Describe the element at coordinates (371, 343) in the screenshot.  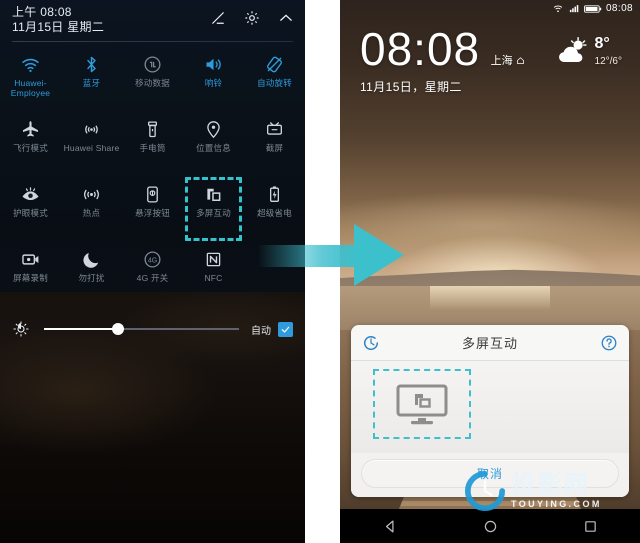
I see `refresh-scan-icon` at that location.